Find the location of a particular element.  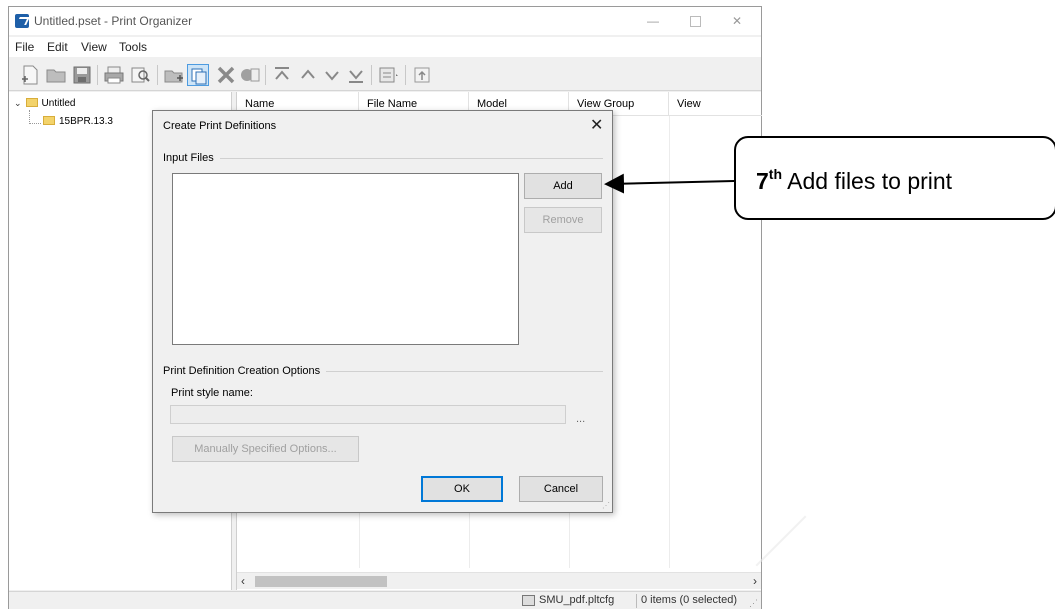

column-header-view: View is located at coordinates (715, 104).